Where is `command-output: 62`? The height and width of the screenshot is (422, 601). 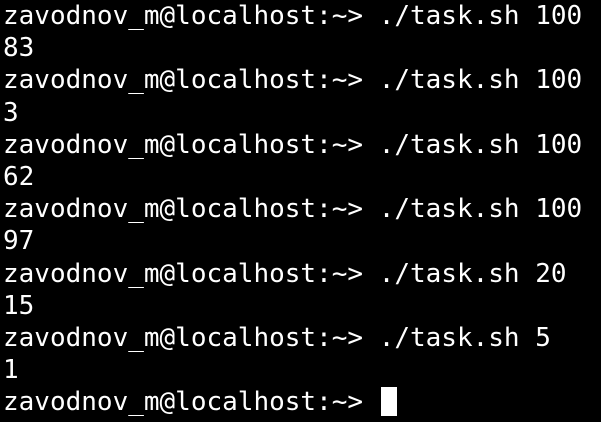 command-output: 62 is located at coordinates (302, 177).